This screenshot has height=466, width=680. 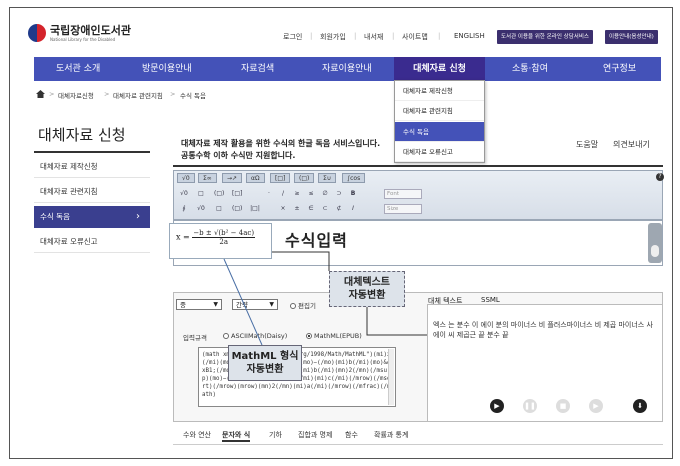 I want to click on download-icon: ⬇, so click(x=640, y=406).